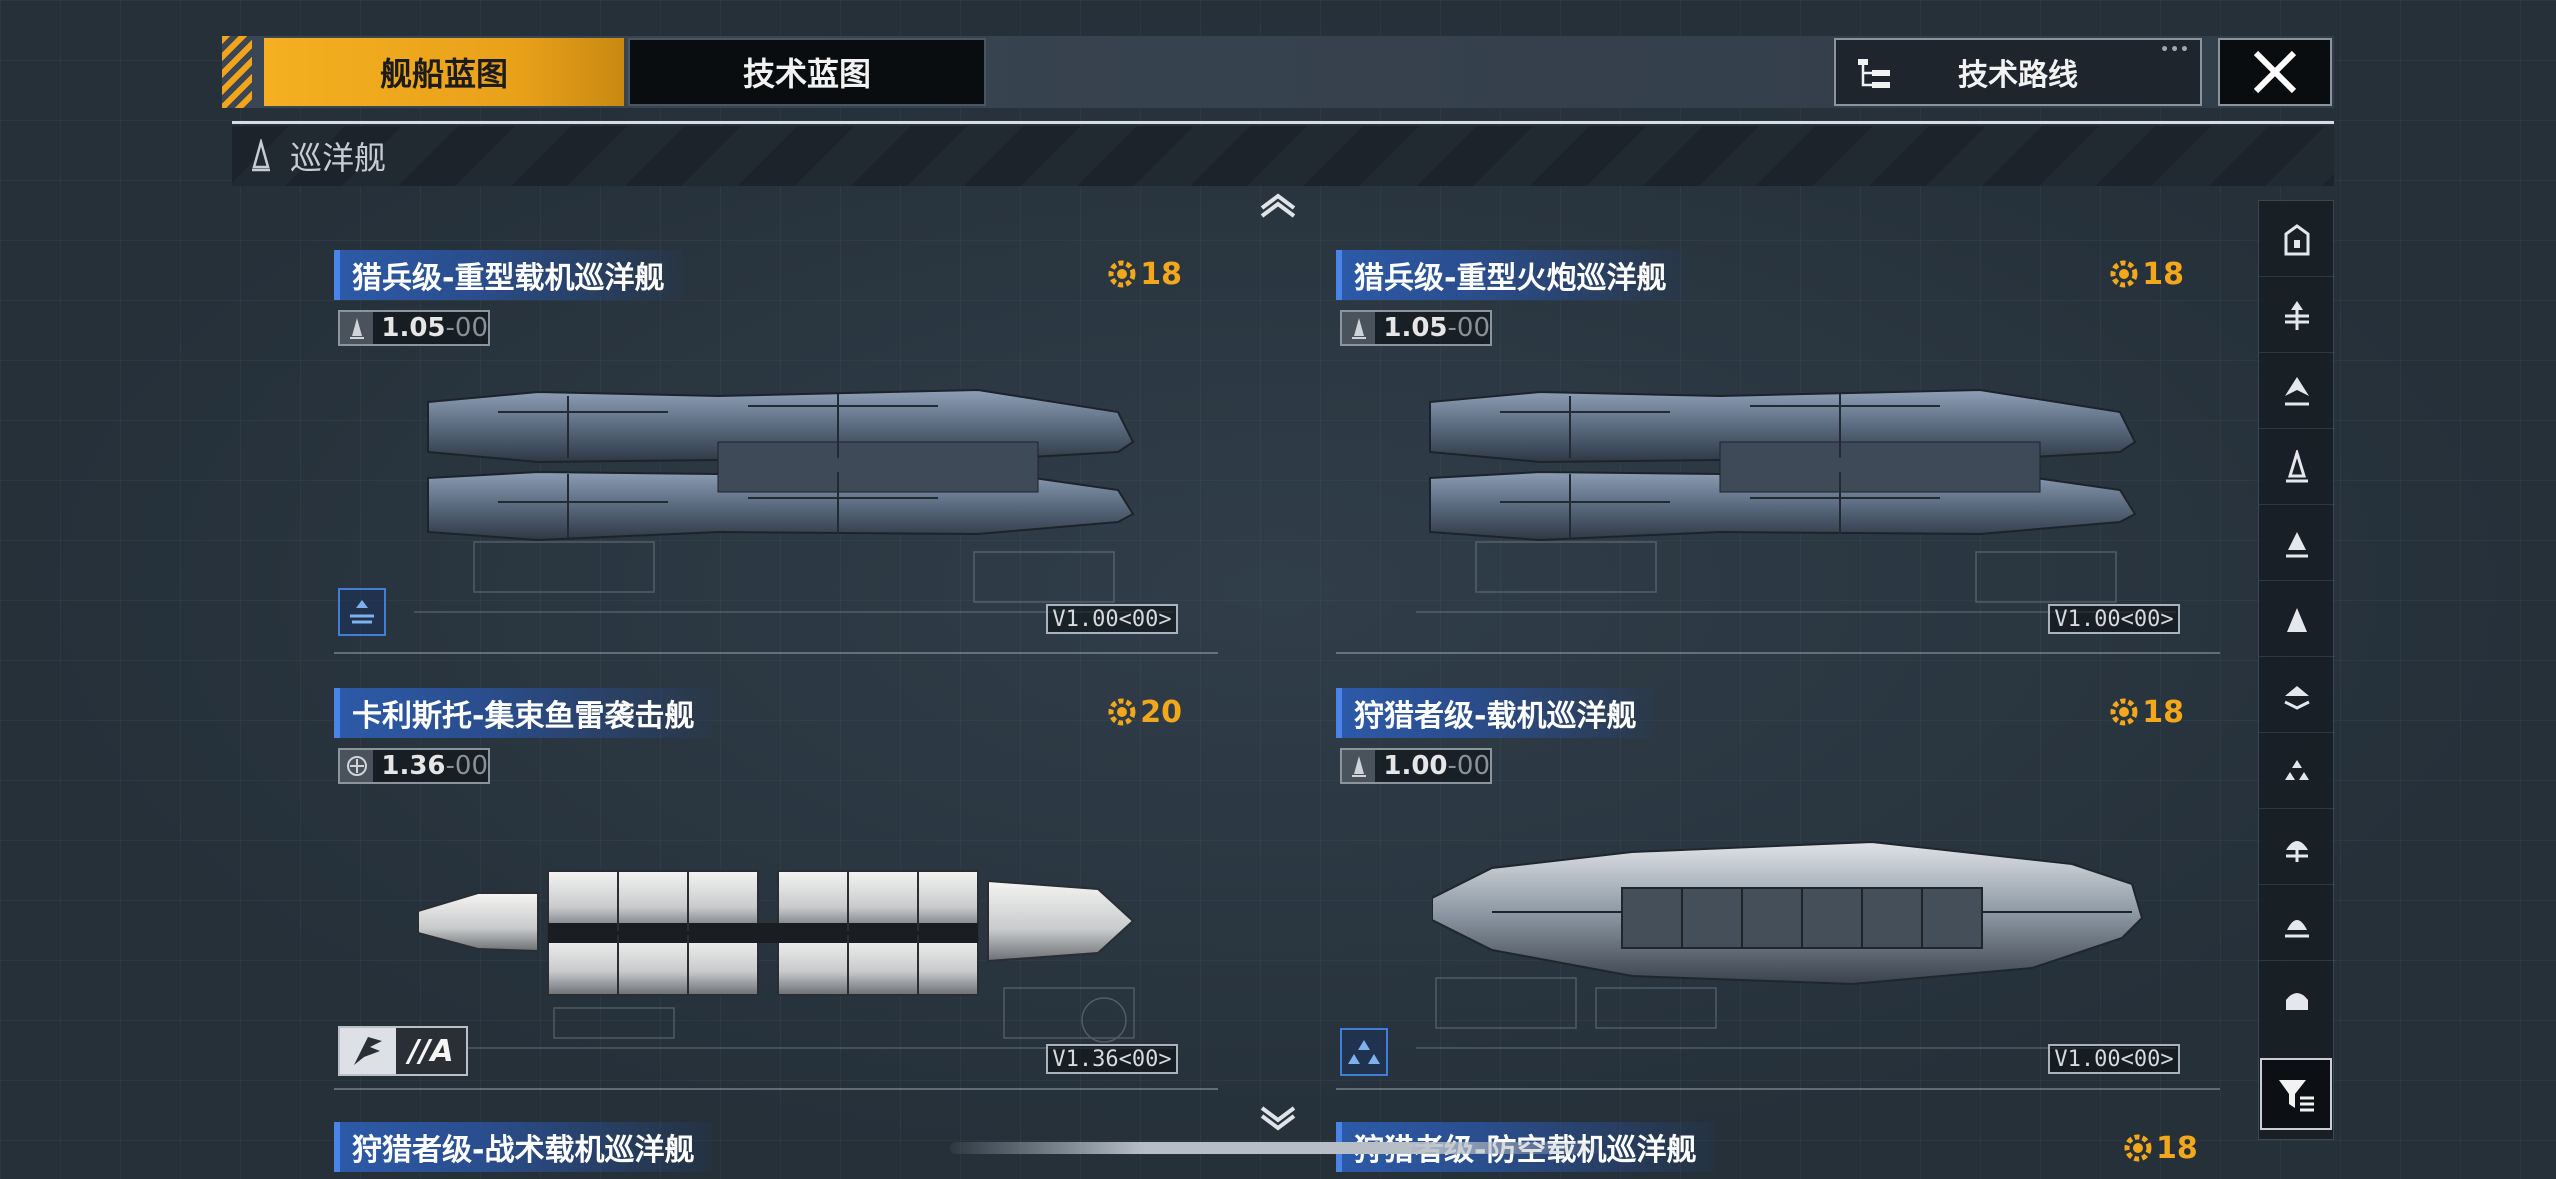 The image size is (2556, 1179). I want to click on tech-route-button: 技术路线 •••, so click(2018, 72).